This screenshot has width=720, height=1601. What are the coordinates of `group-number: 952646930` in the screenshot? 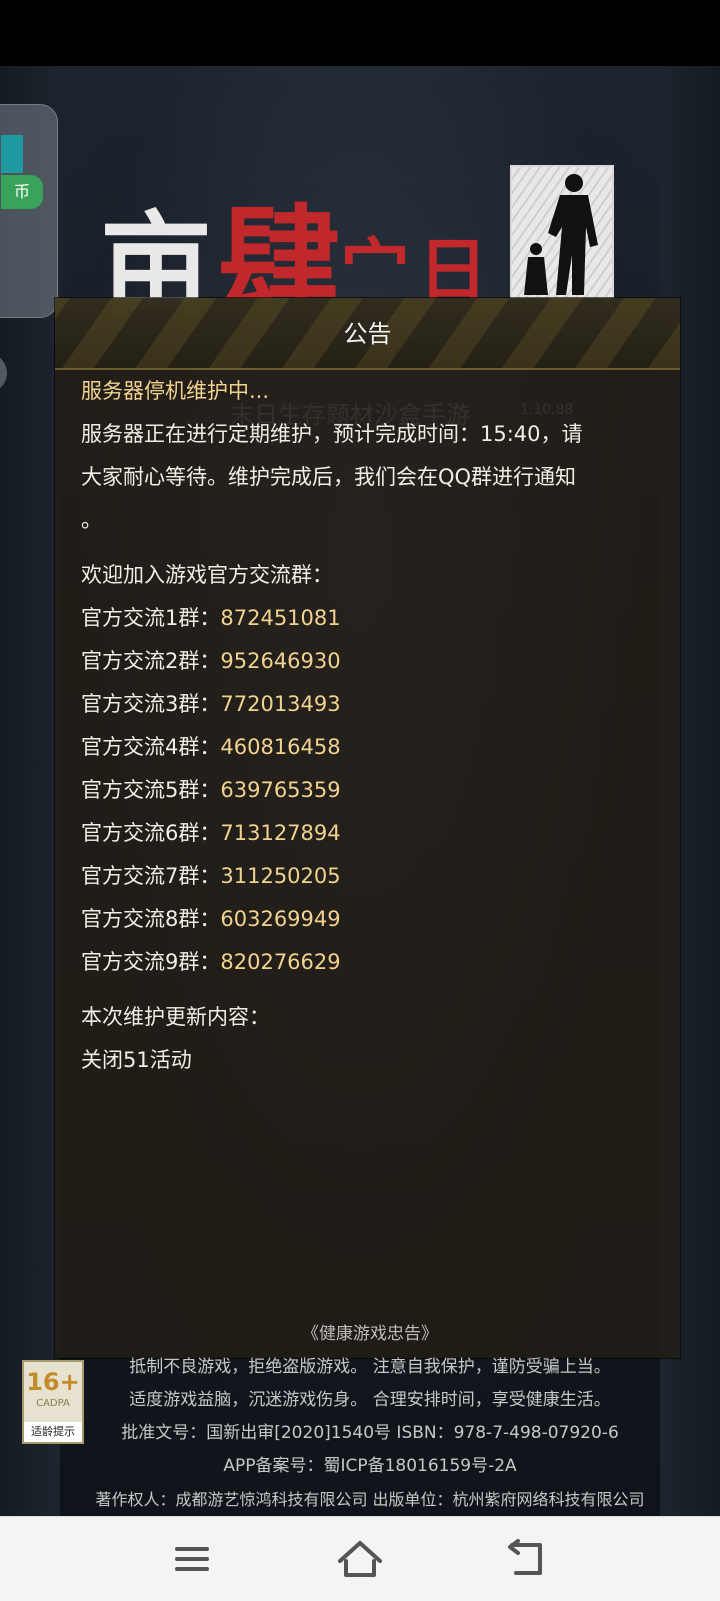 It's located at (280, 661).